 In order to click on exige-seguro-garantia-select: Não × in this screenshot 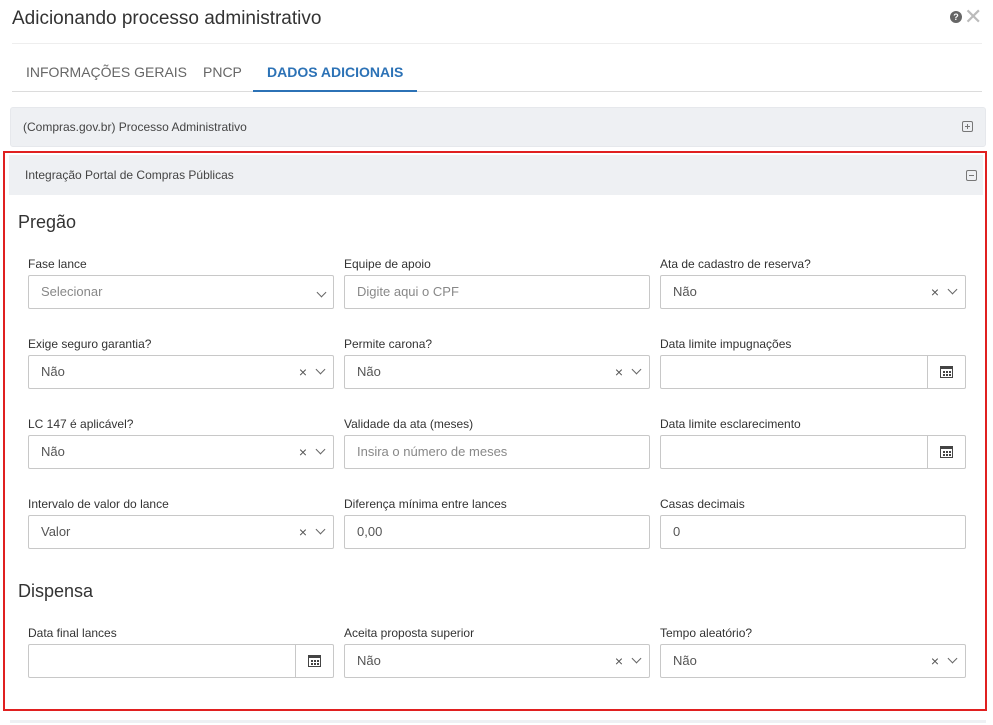, I will do `click(181, 372)`.